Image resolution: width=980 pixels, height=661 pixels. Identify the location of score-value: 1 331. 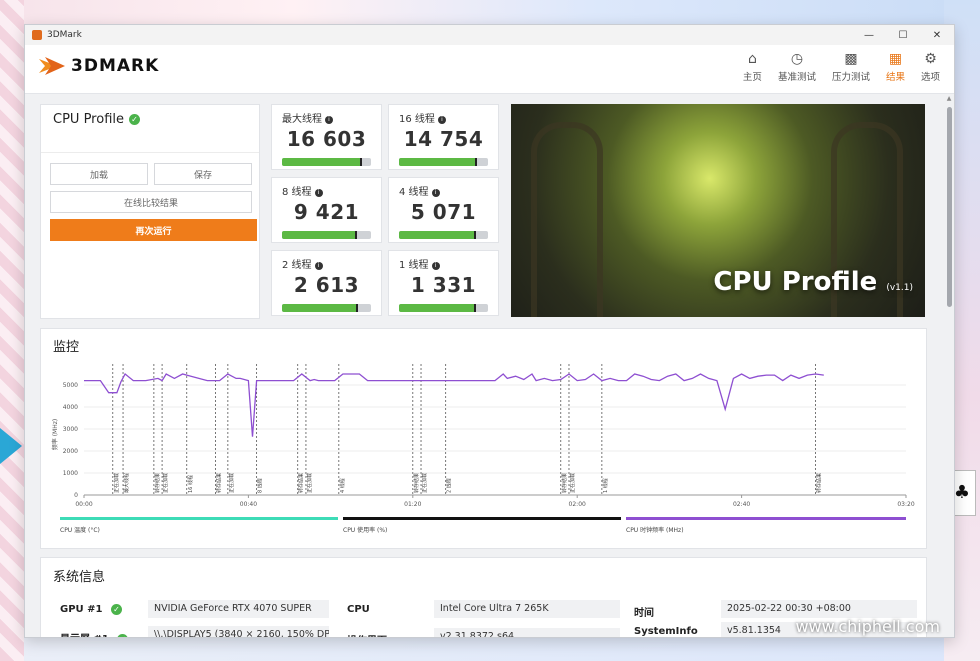
(443, 285).